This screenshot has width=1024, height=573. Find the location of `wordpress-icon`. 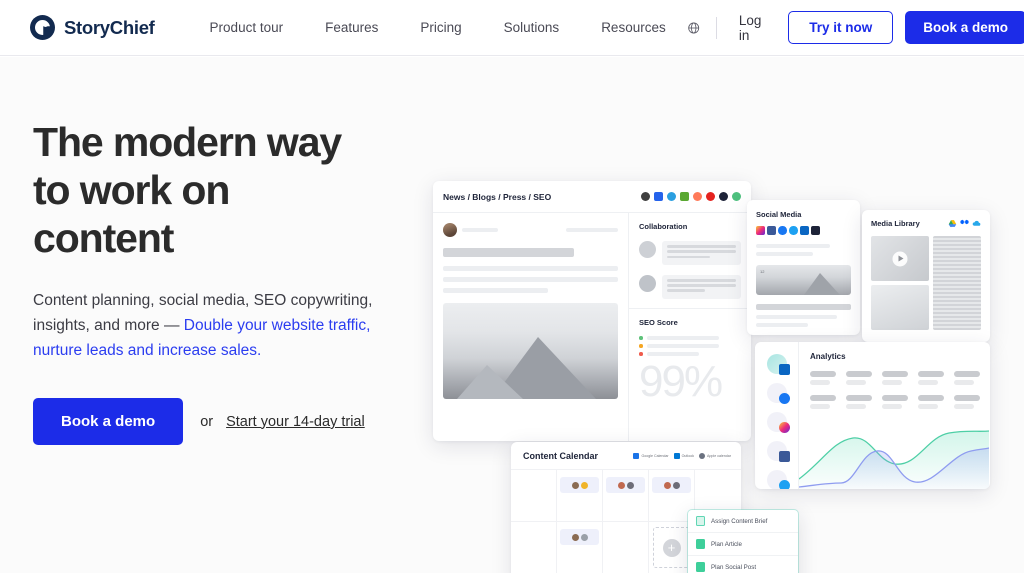

wordpress-icon is located at coordinates (645, 196).